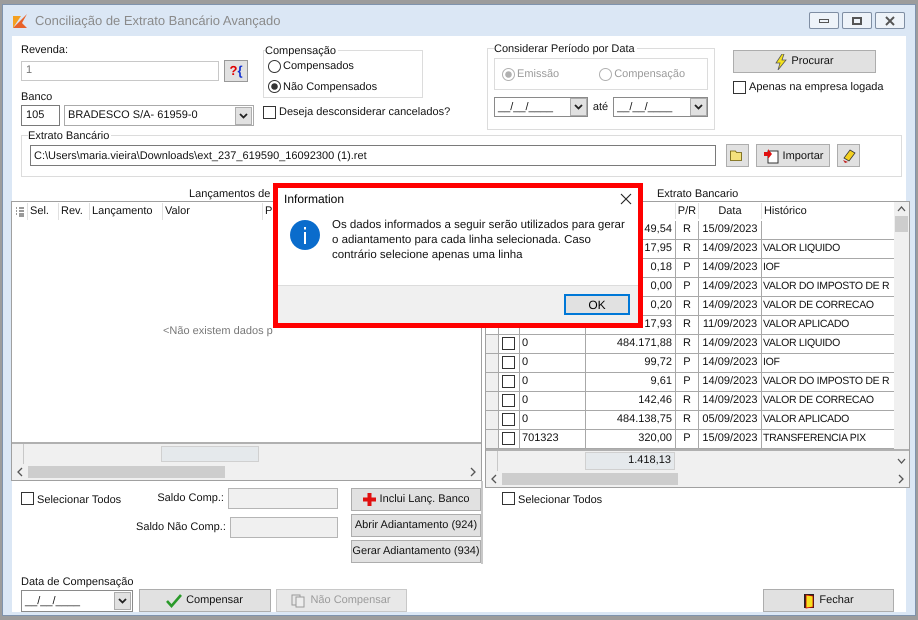 Image resolution: width=918 pixels, height=620 pixels. What do you see at coordinates (658, 248) in the screenshot?
I see `table-cell-text: 17,95` at bounding box center [658, 248].